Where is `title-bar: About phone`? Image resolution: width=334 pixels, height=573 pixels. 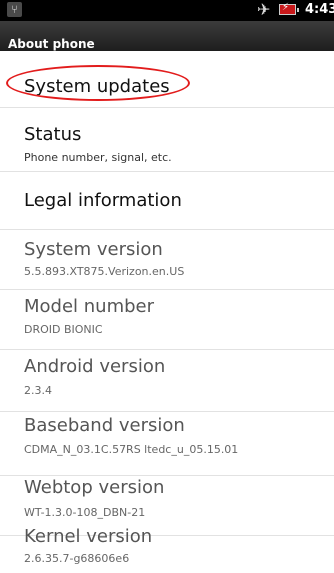
title-bar: About phone is located at coordinates (167, 36).